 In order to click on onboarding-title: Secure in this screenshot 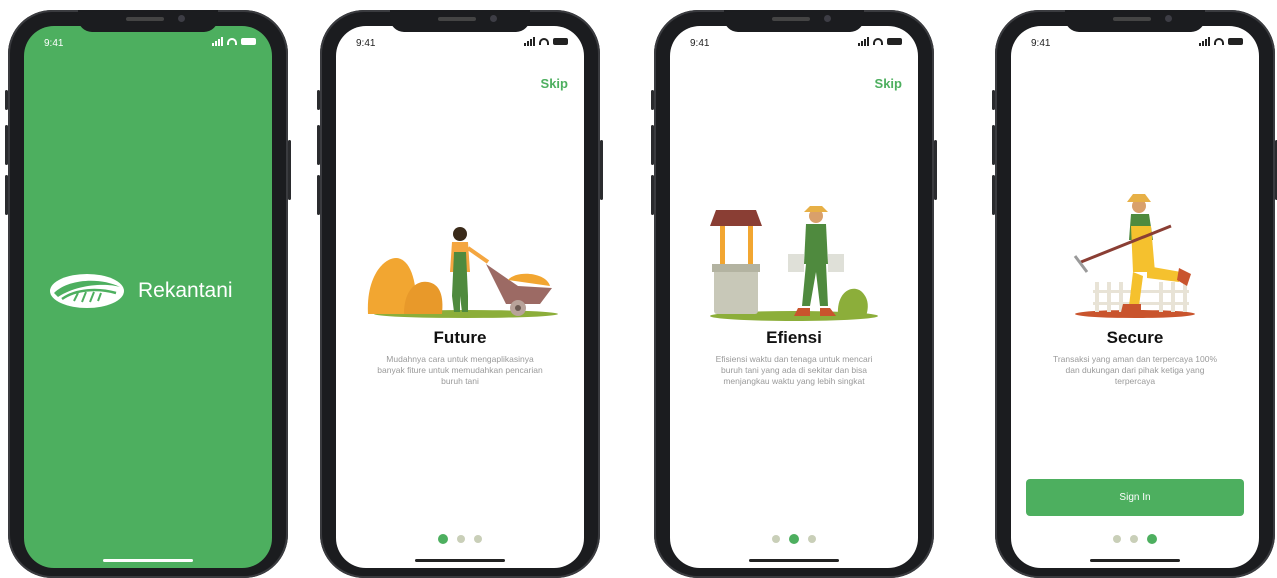, I will do `click(1135, 337)`.